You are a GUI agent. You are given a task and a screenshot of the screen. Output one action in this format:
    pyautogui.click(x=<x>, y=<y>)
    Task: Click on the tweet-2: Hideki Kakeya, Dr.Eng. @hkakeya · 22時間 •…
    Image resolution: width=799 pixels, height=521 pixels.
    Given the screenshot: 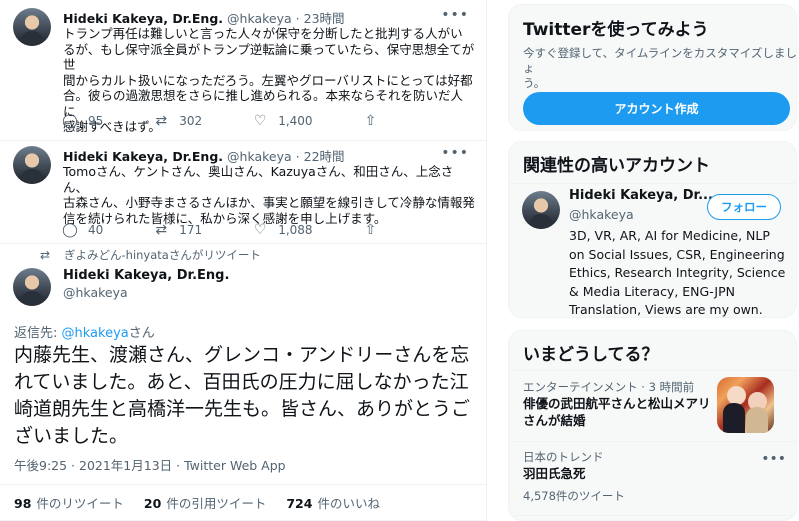 What is the action you would take?
    pyautogui.click(x=243, y=192)
    